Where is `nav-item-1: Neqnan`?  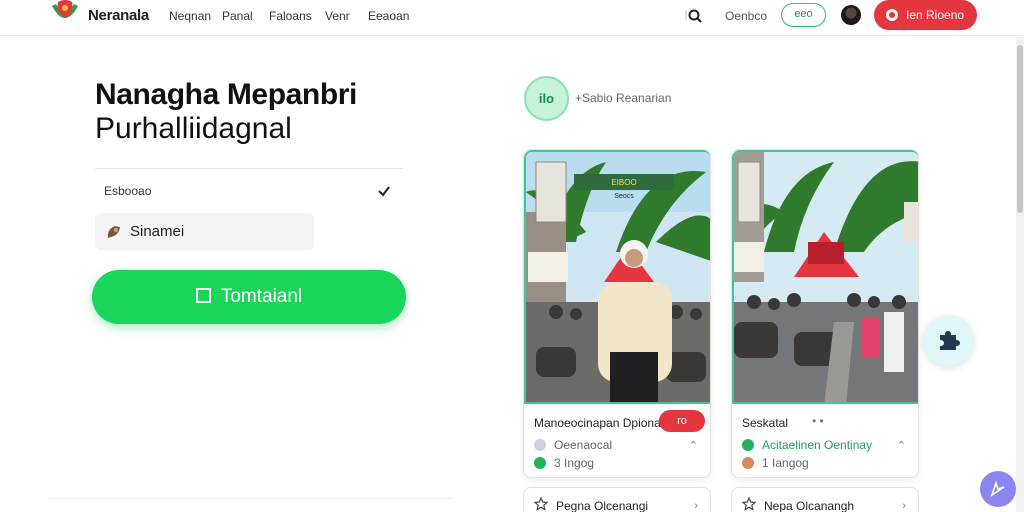
nav-item-1: Neqnan is located at coordinates (190, 16).